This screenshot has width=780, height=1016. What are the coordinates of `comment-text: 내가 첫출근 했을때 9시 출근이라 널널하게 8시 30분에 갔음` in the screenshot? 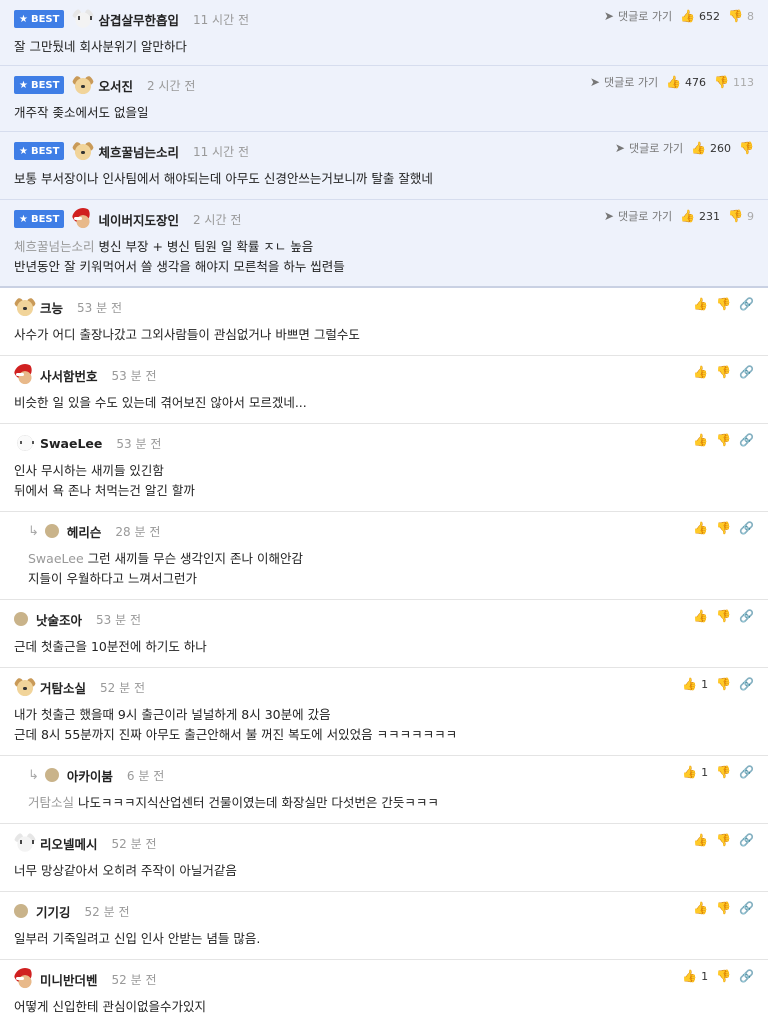 It's located at (172, 714).